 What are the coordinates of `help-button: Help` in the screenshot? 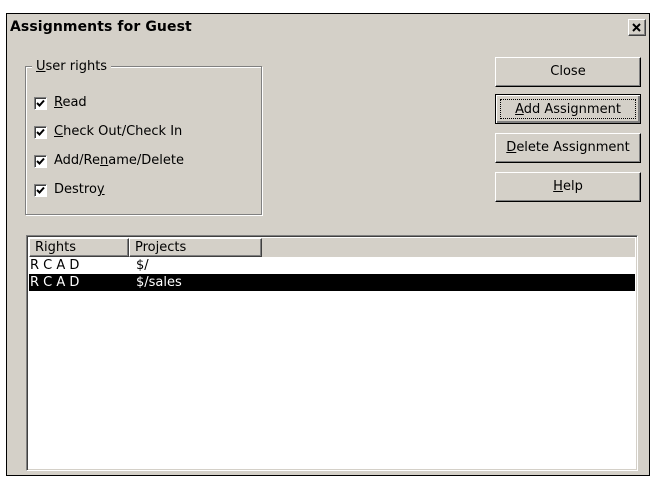 It's located at (568, 187).